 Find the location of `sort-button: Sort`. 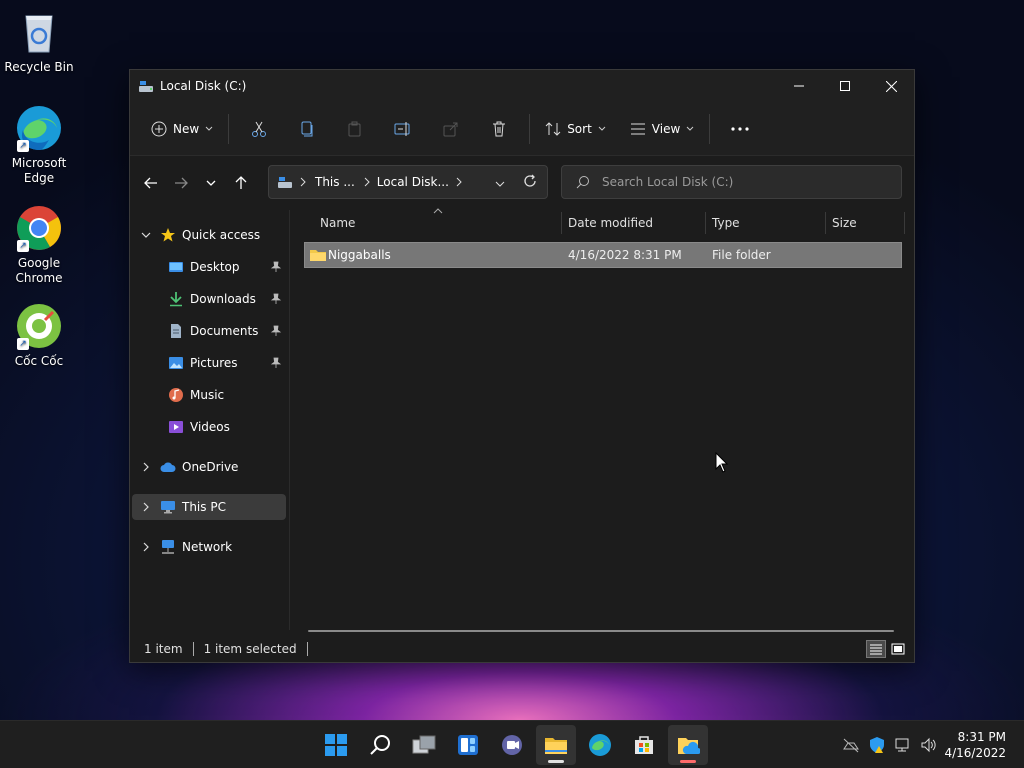

sort-button: Sort is located at coordinates (575, 129).